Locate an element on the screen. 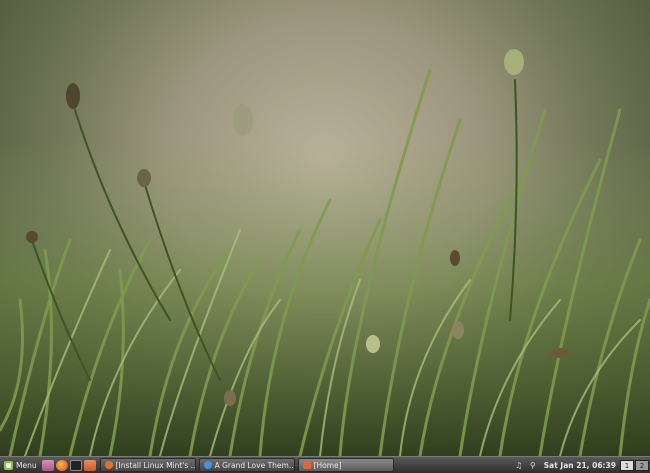 The width and height of the screenshot is (650, 473). firefox-icon is located at coordinates (108, 465).